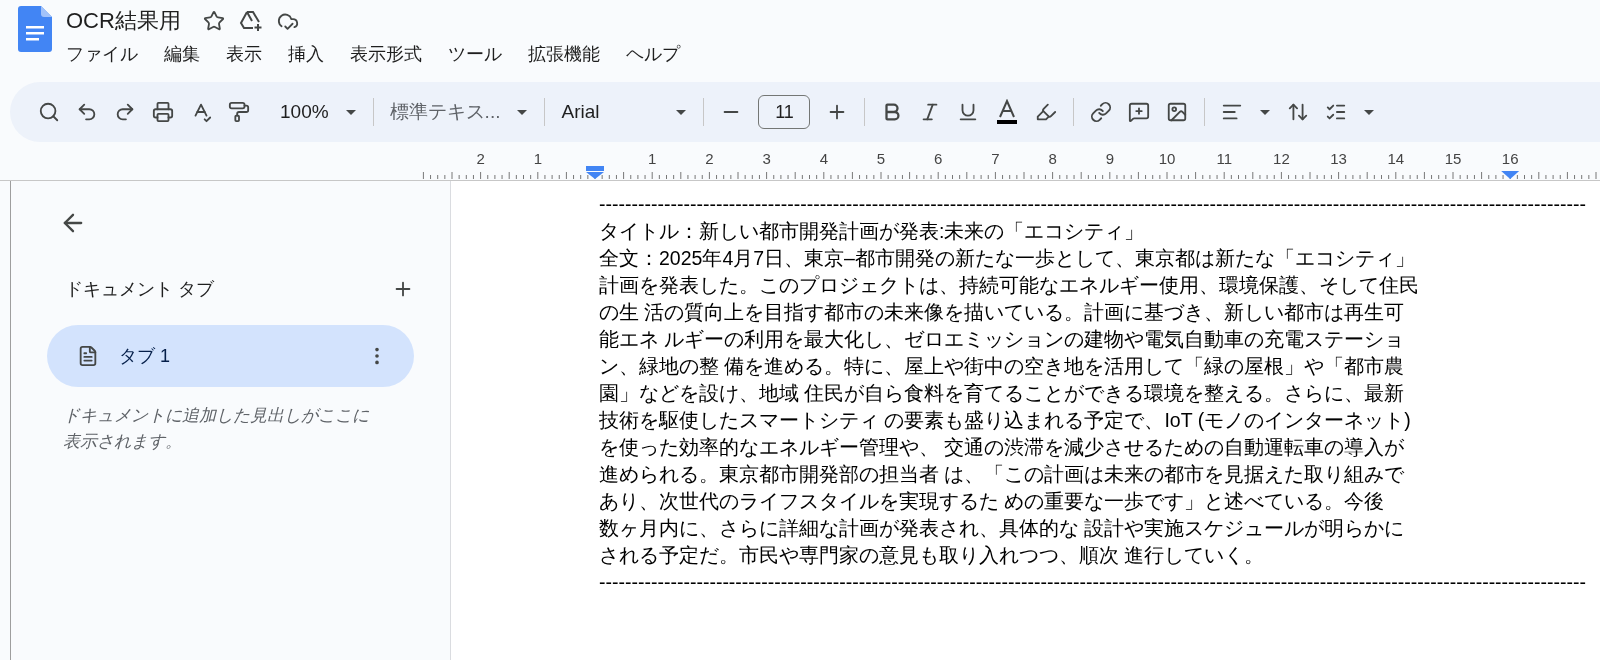  What do you see at coordinates (230, 356) in the screenshot?
I see `document-tab: タブ 1` at bounding box center [230, 356].